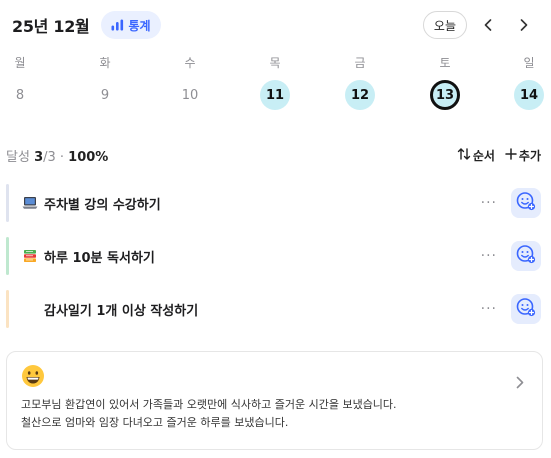 The height and width of the screenshot is (458, 551). Describe the element at coordinates (511, 155) in the screenshot. I see `plus-icon` at that location.